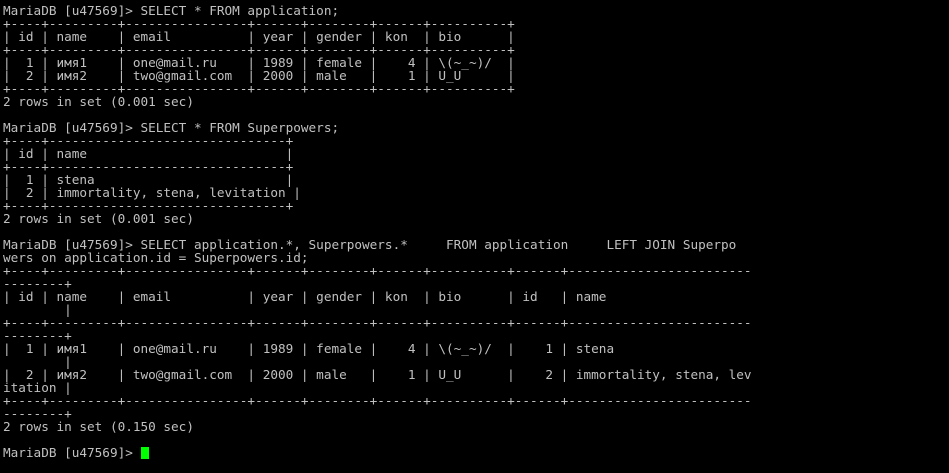 Image resolution: width=949 pixels, height=473 pixels. Describe the element at coordinates (72, 452) in the screenshot. I see `active-prompt: MariaDB [u47569]>` at that location.